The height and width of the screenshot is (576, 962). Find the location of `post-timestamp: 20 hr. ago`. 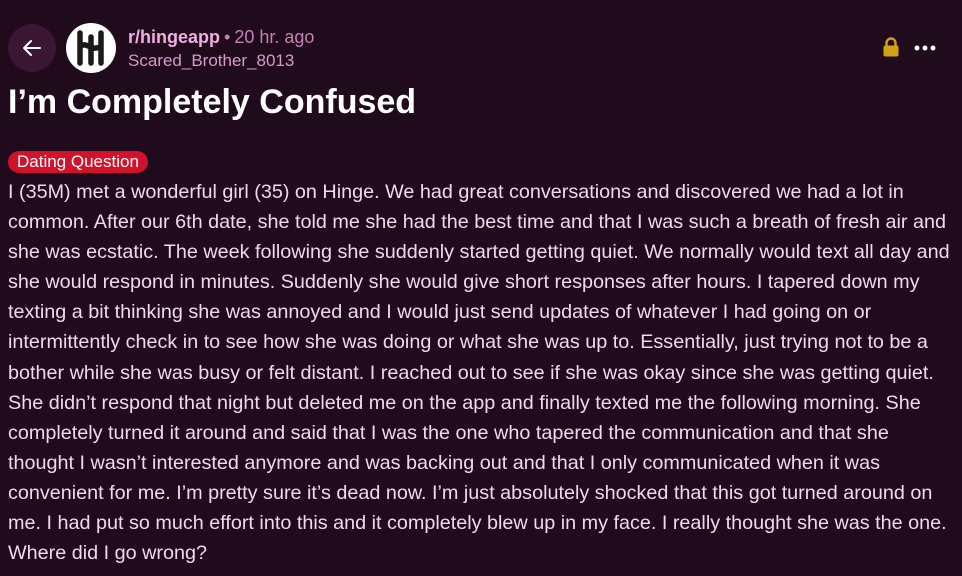

post-timestamp: 20 hr. ago is located at coordinates (274, 37).